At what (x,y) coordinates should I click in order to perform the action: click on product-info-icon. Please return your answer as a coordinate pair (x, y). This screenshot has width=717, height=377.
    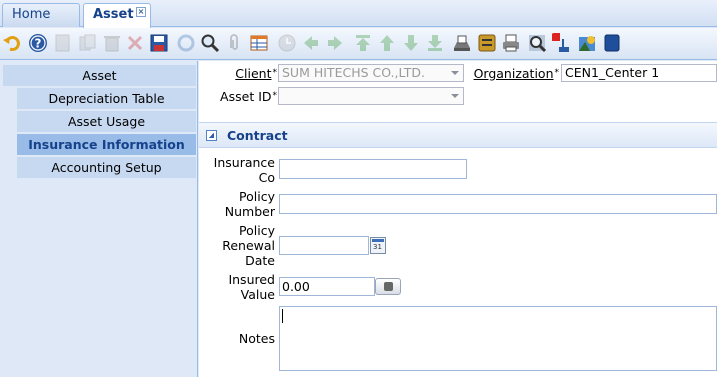
    Looking at the image, I should click on (612, 43).